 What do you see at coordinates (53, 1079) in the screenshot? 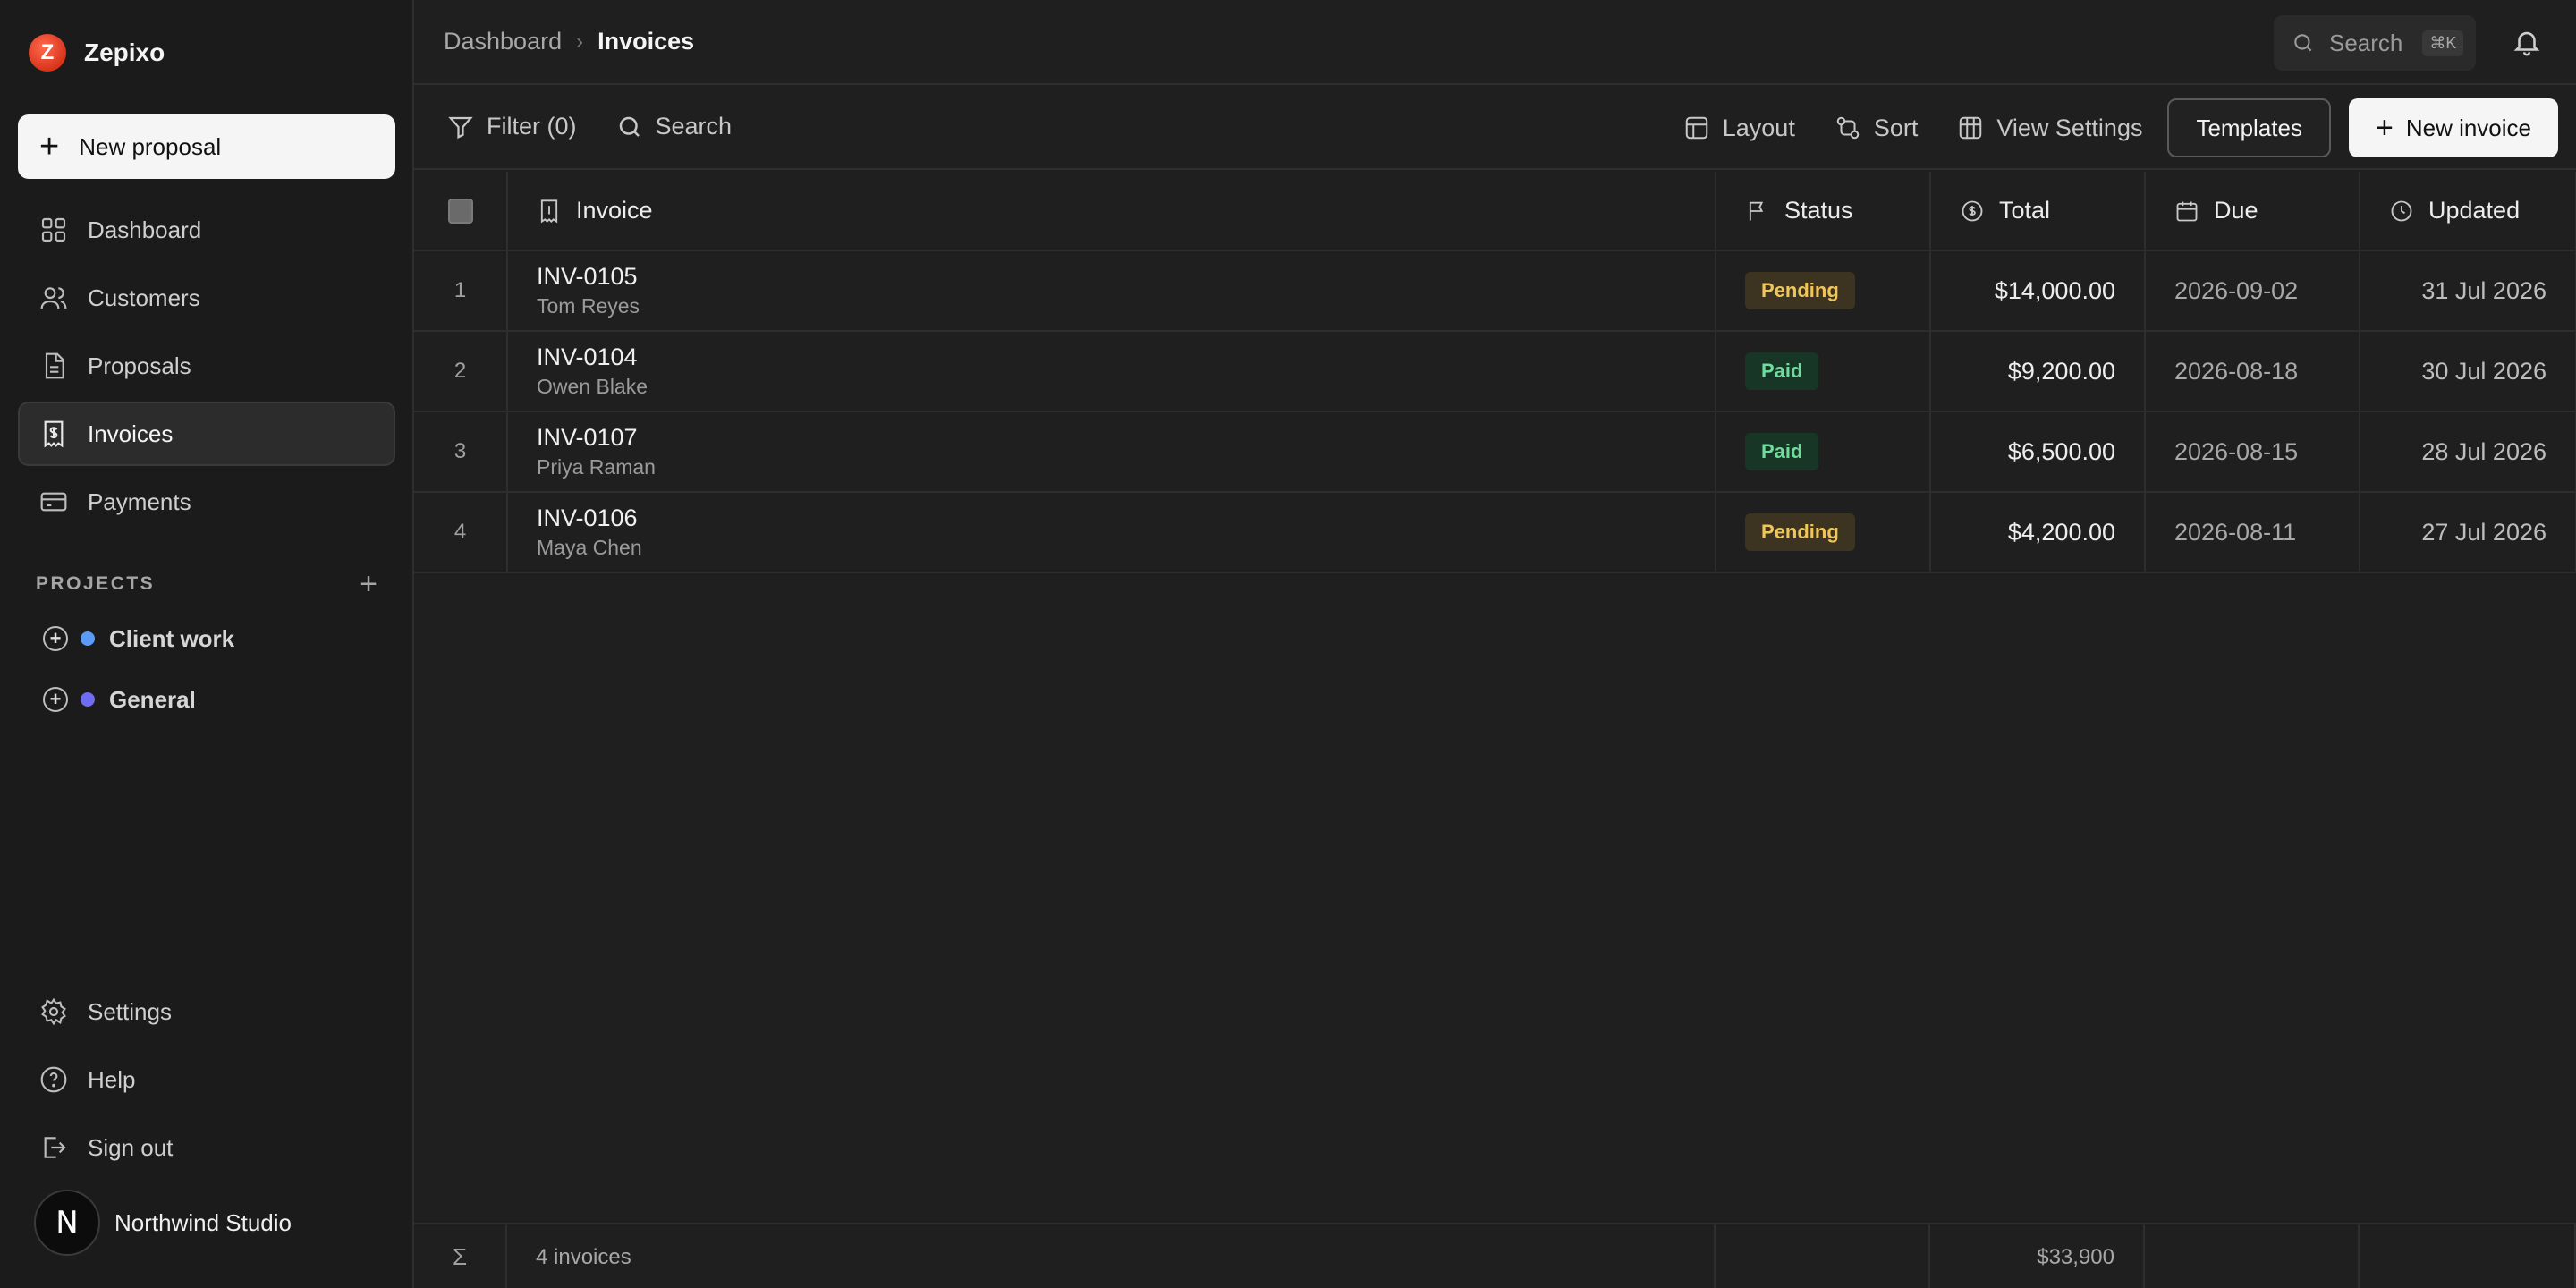
I see `help-icon` at bounding box center [53, 1079].